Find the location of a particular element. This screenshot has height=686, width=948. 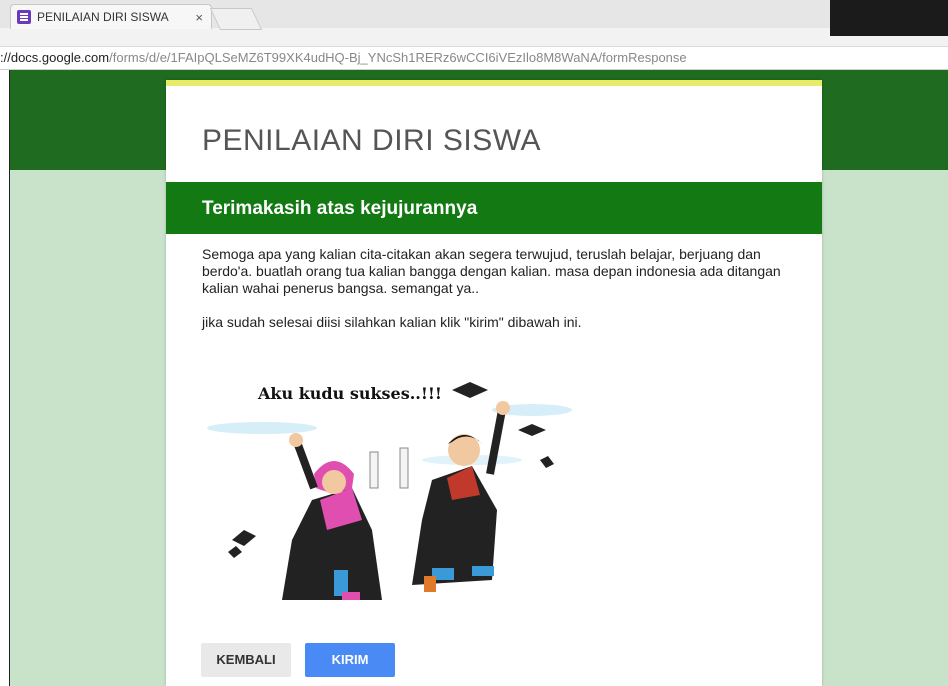

card-accent-bar is located at coordinates (494, 83).